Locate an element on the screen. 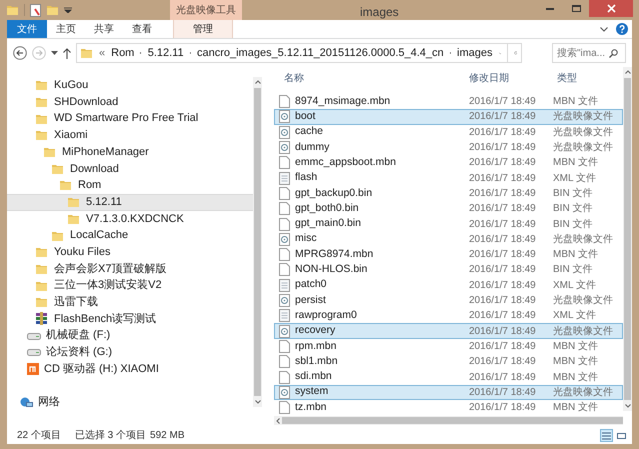 This screenshot has width=639, height=449. file-row: gpt_backup0.bin 2016/1/7 18:49 BIN 文件 is located at coordinates (448, 194).